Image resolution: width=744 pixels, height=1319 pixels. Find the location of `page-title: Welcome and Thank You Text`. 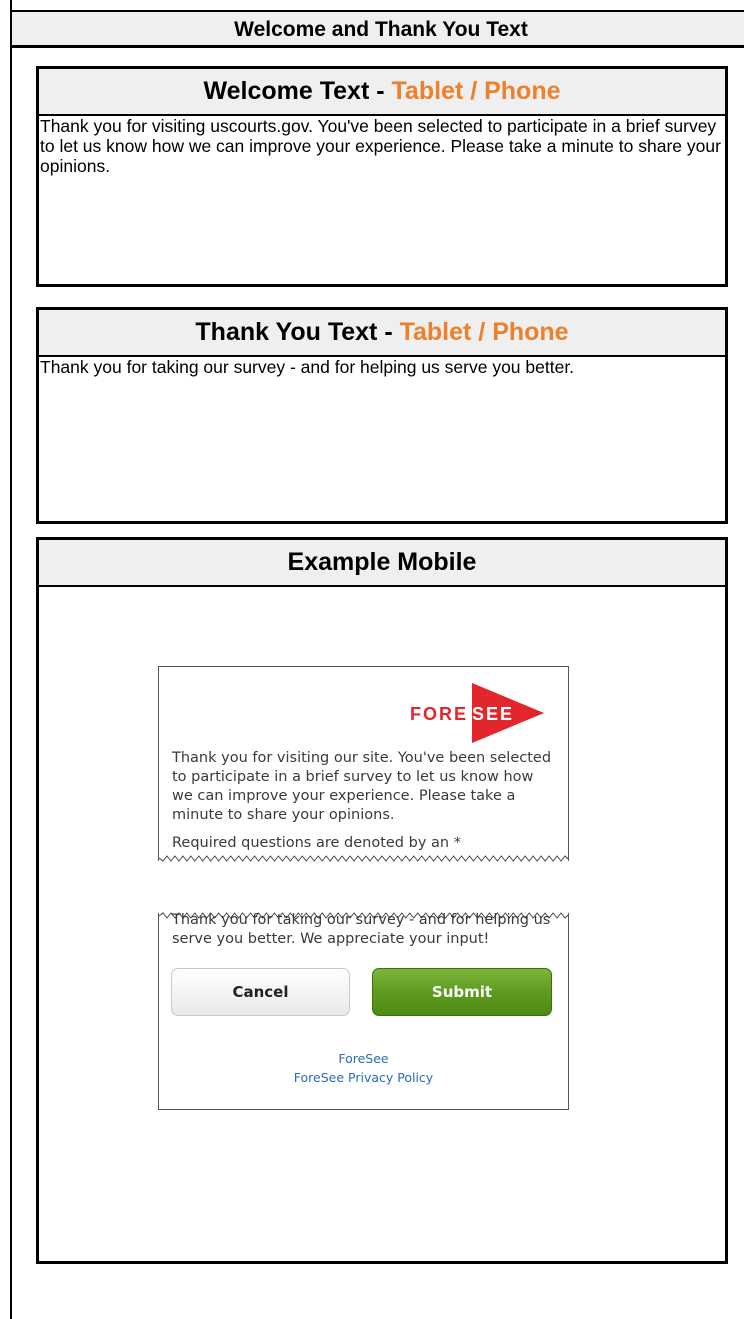

page-title: Welcome and Thank You Text is located at coordinates (377, 29).